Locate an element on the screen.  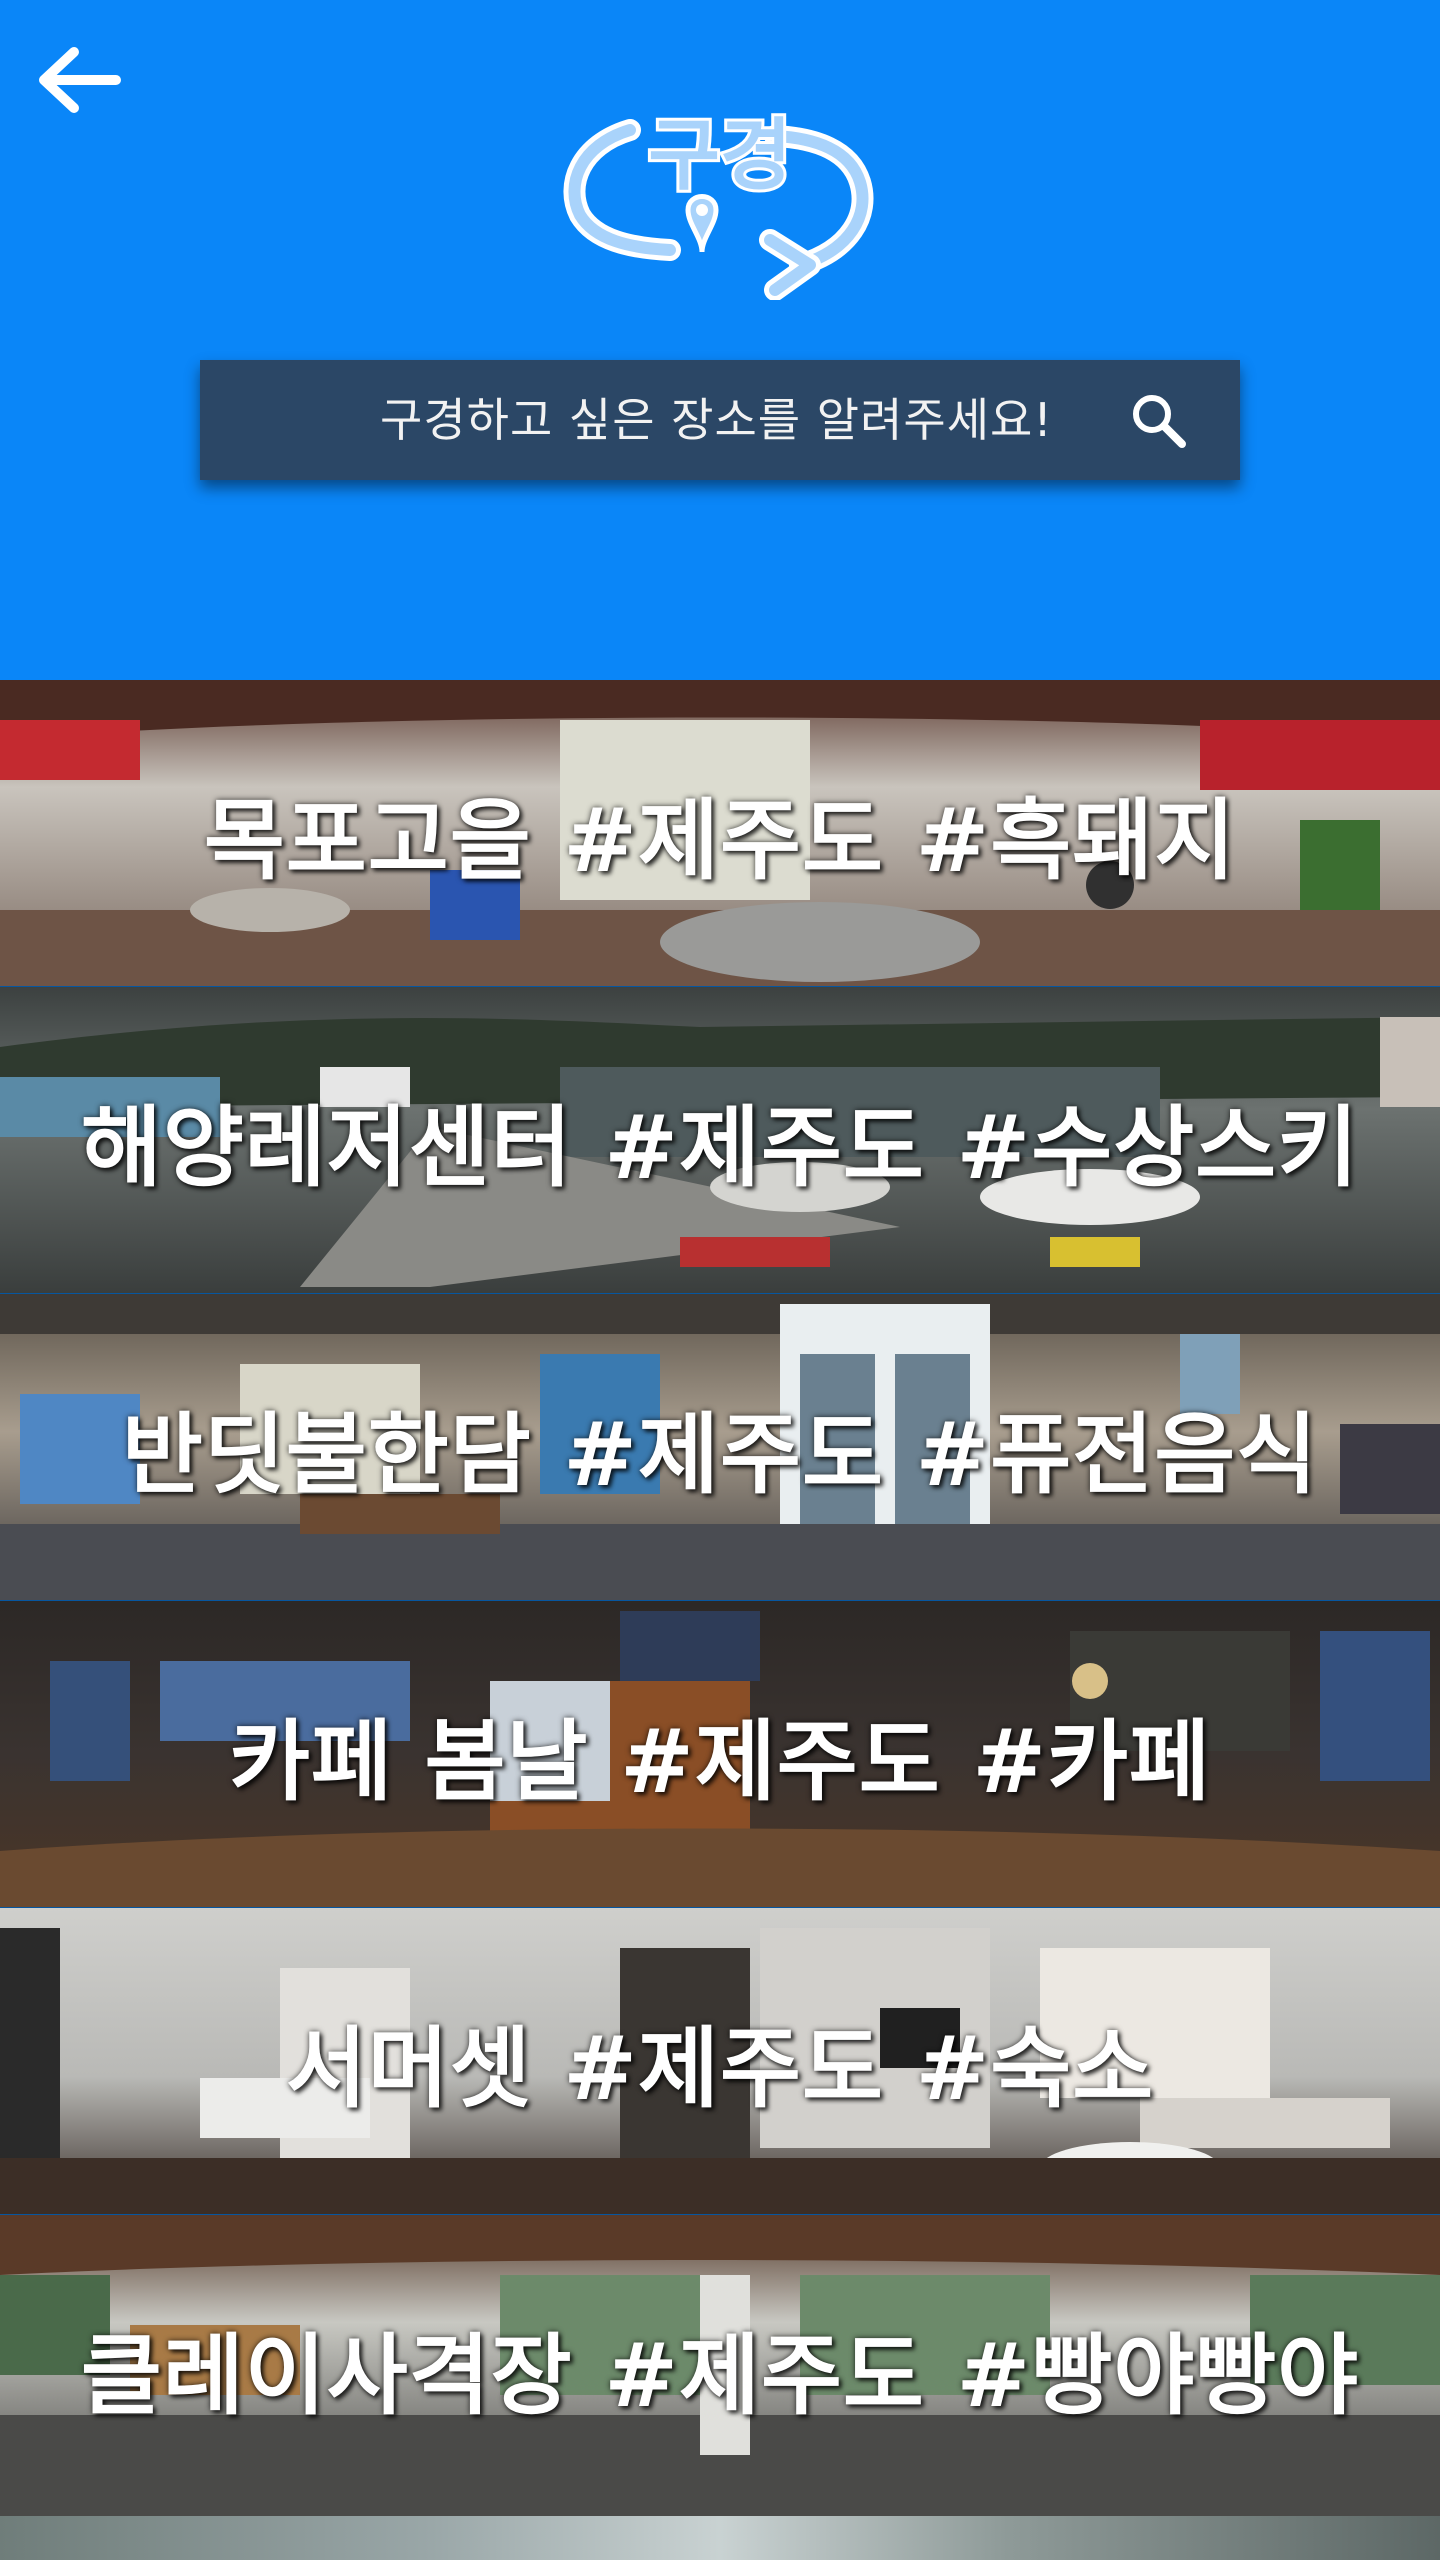
arrow-left-icon is located at coordinates (80, 80).